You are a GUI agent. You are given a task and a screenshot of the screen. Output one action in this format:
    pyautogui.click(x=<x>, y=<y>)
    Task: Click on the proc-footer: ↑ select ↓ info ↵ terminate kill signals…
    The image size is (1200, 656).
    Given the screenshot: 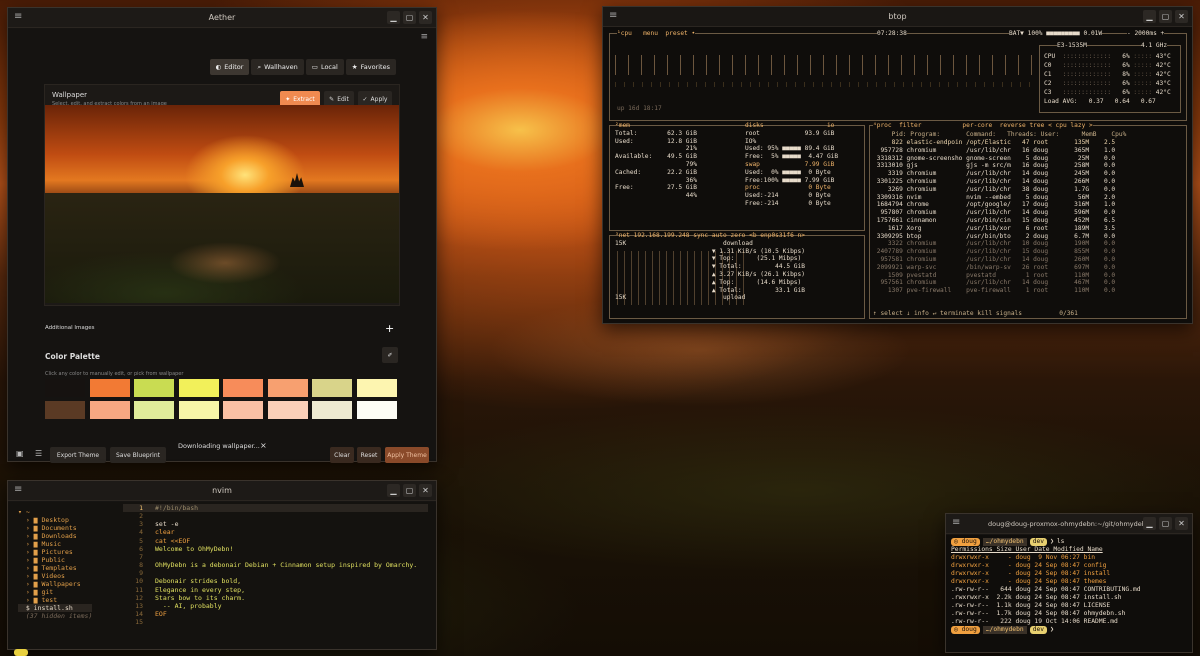 What is the action you would take?
    pyautogui.click(x=975, y=313)
    